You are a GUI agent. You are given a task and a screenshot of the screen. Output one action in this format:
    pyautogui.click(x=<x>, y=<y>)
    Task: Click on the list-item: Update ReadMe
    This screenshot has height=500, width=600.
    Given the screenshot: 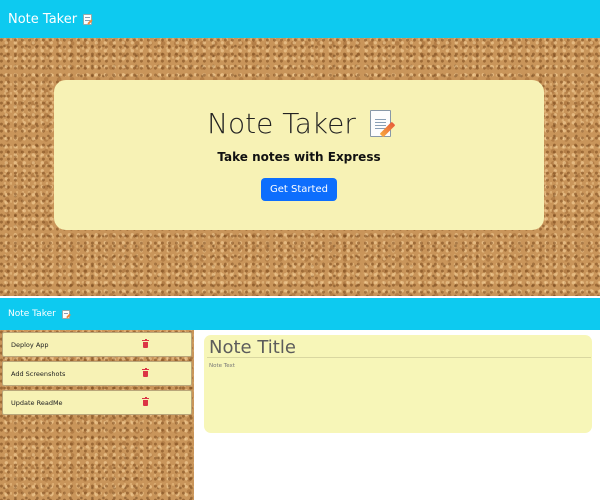 What is the action you would take?
    pyautogui.click(x=97, y=402)
    